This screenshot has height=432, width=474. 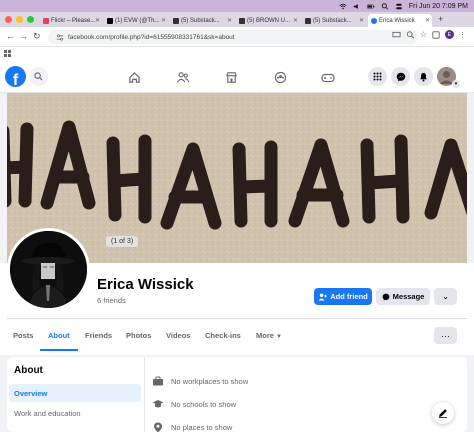 What do you see at coordinates (60, 37) in the screenshot?
I see `site-settings-icon` at bounding box center [60, 37].